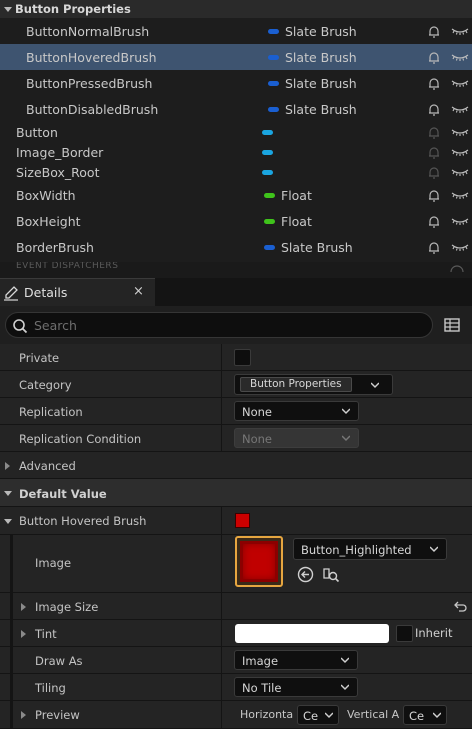 The image size is (472, 729). What do you see at coordinates (138, 291) in the screenshot?
I see `close-tab-icon: ×` at bounding box center [138, 291].